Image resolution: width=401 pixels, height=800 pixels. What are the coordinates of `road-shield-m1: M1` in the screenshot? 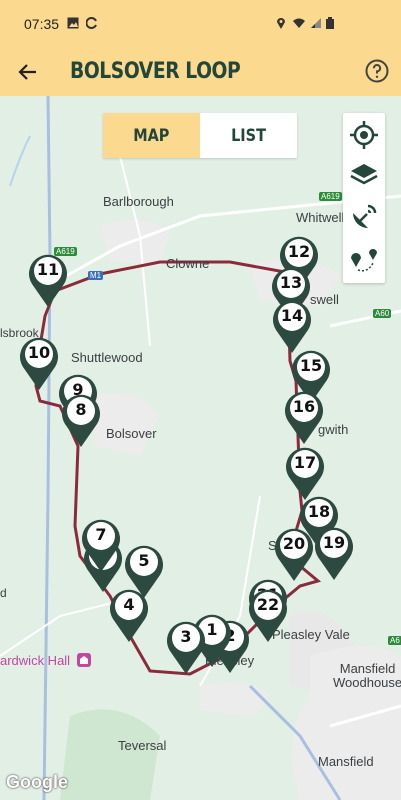 It's located at (96, 275).